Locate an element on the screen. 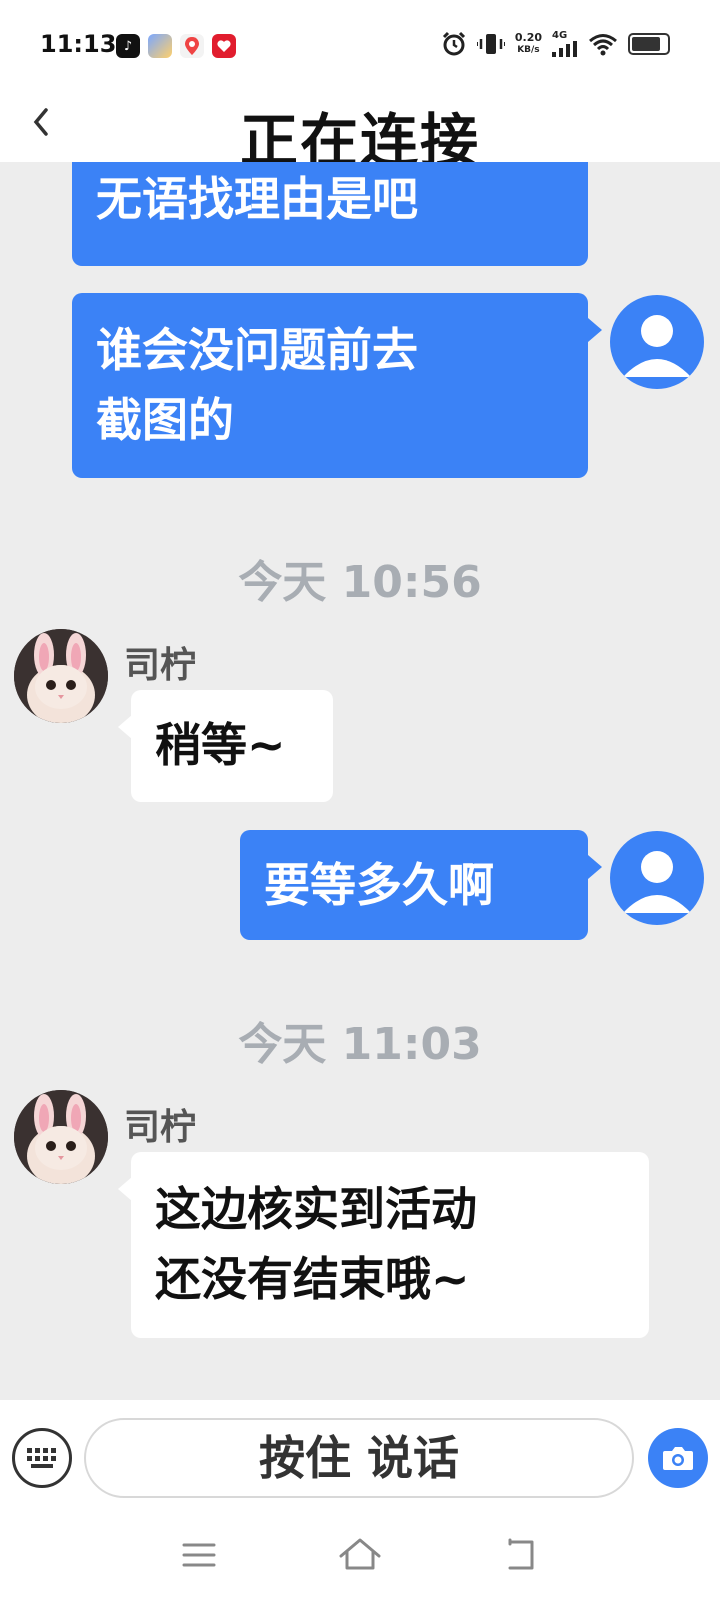 This screenshot has width=720, height=1600. signal-icon is located at coordinates (564, 49).